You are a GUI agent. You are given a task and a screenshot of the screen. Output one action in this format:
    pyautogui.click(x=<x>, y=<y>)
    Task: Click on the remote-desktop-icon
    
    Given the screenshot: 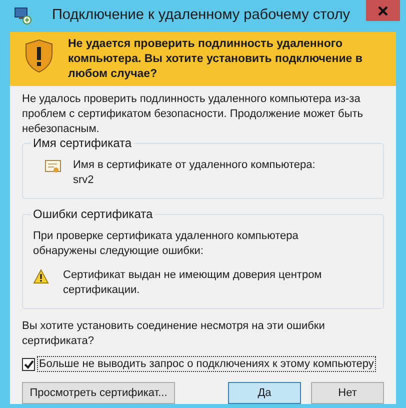 What is the action you would take?
    pyautogui.click(x=23, y=16)
    